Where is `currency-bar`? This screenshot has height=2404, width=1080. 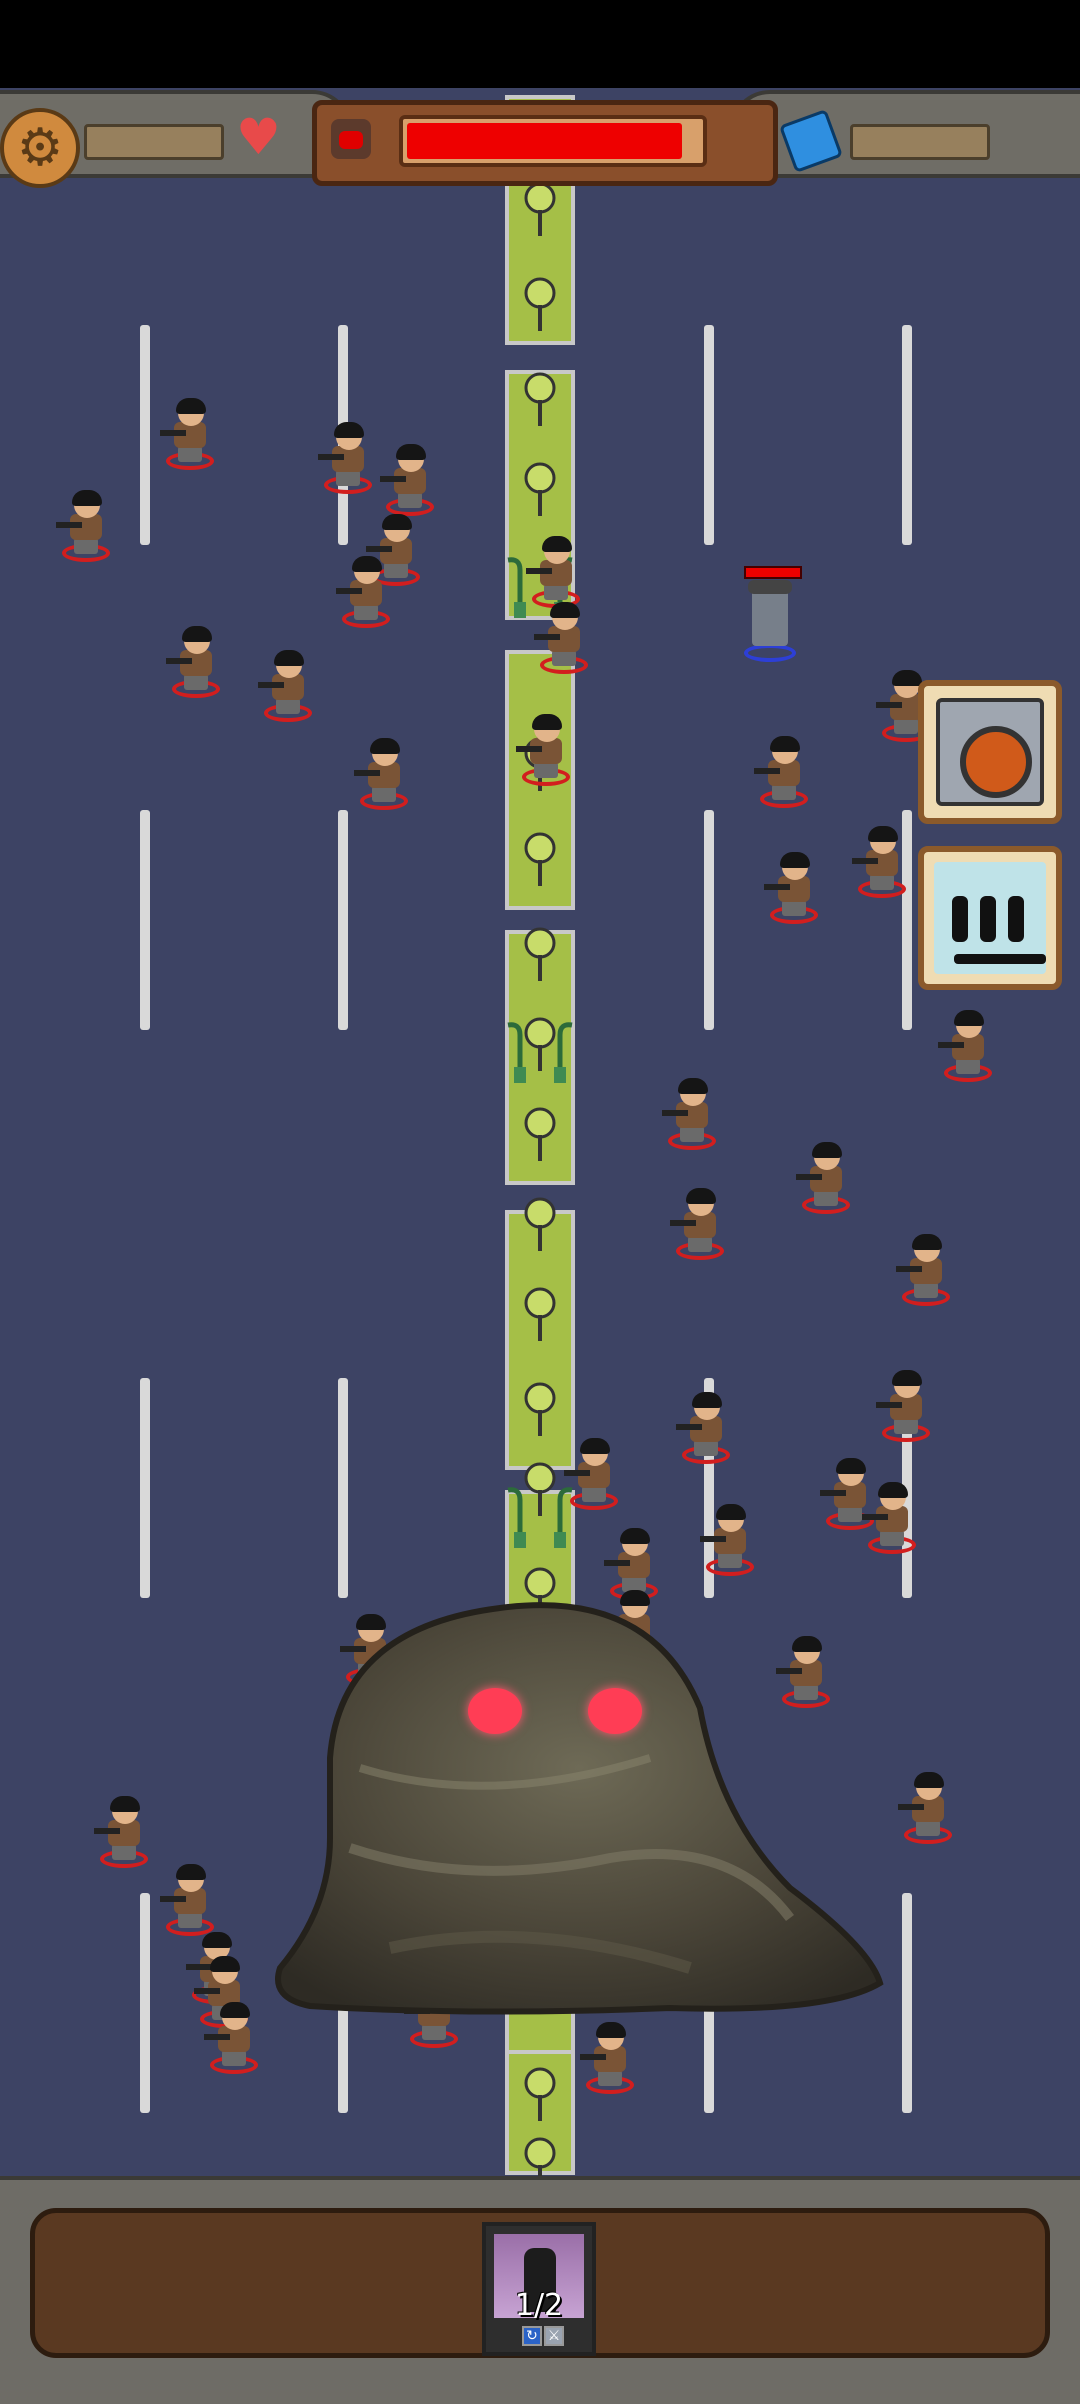
currency-bar is located at coordinates (920, 142).